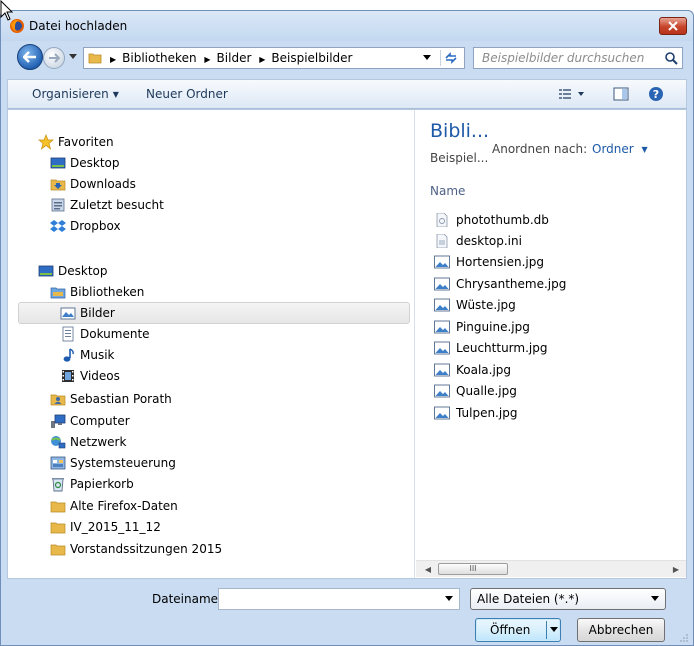 This screenshot has width=694, height=646. I want to click on nav-item-label: Downloads, so click(103, 184).